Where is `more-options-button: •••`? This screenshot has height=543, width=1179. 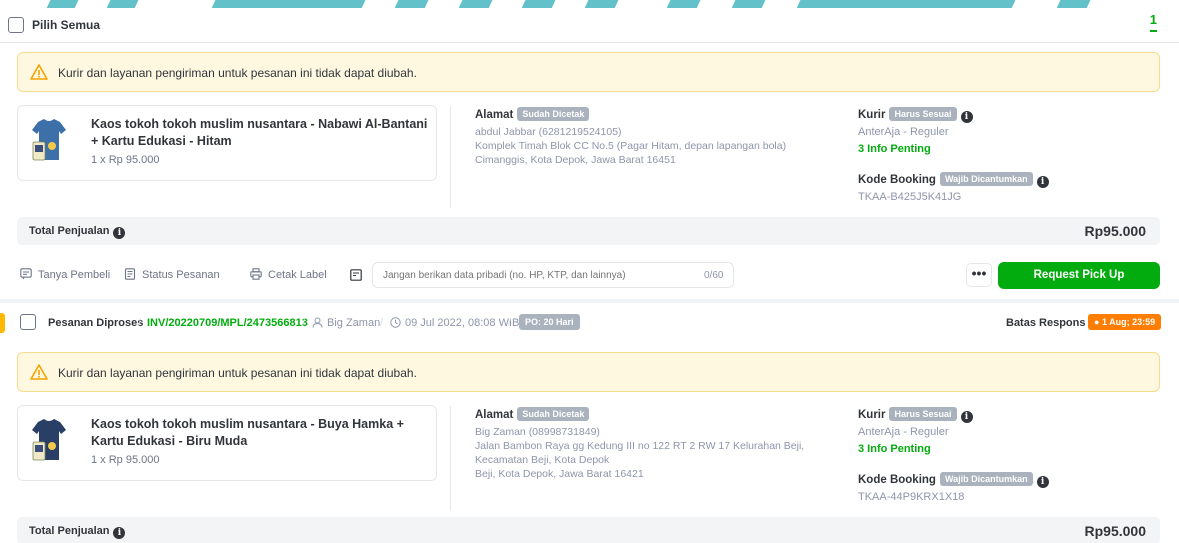
more-options-button: ••• is located at coordinates (979, 275).